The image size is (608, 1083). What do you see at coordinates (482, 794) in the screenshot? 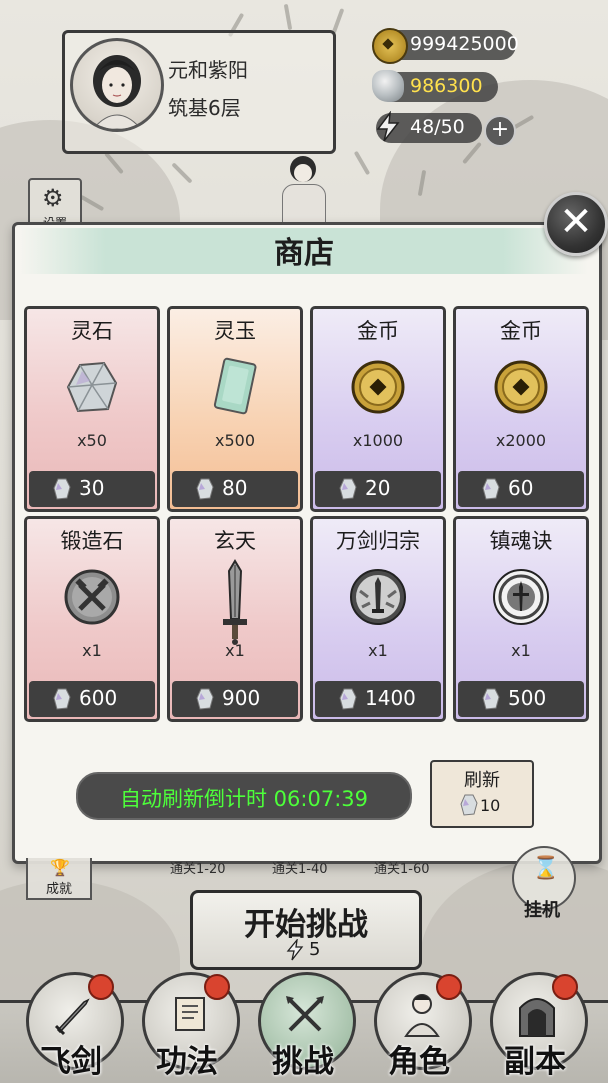
I see `refresh-button: 刷新 10` at bounding box center [482, 794].